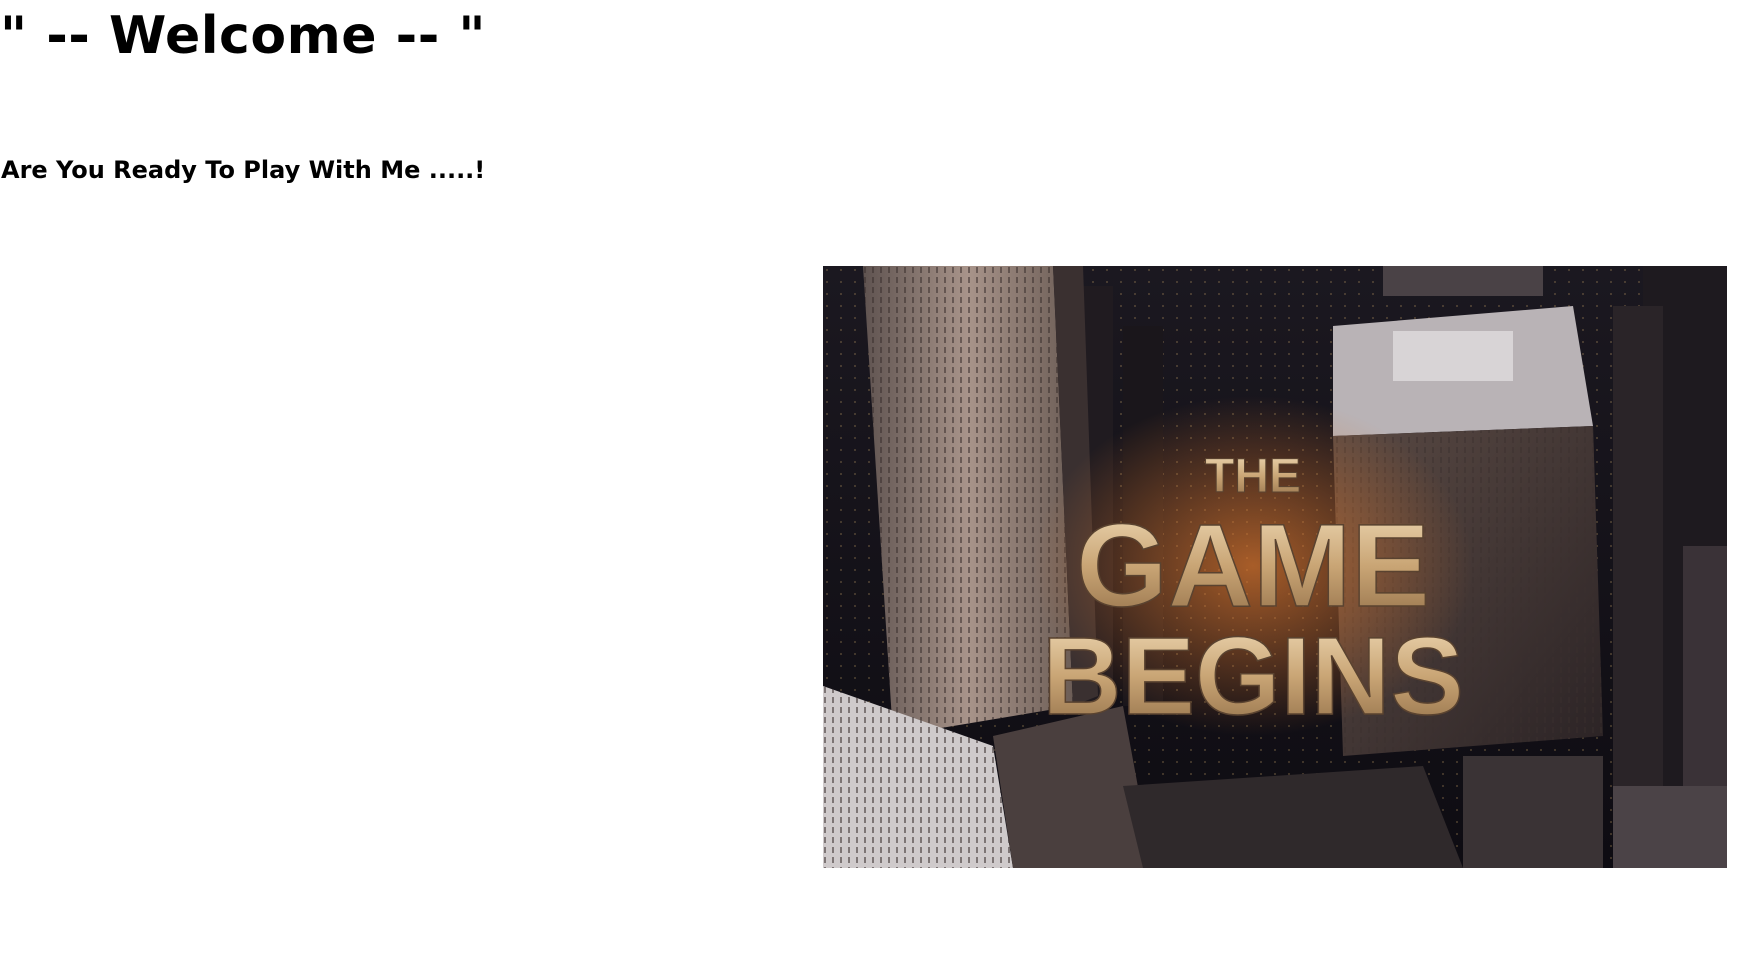 The image size is (1763, 959). Describe the element at coordinates (1253, 676) in the screenshot. I see `poster-line-begins: BEGINS` at that location.